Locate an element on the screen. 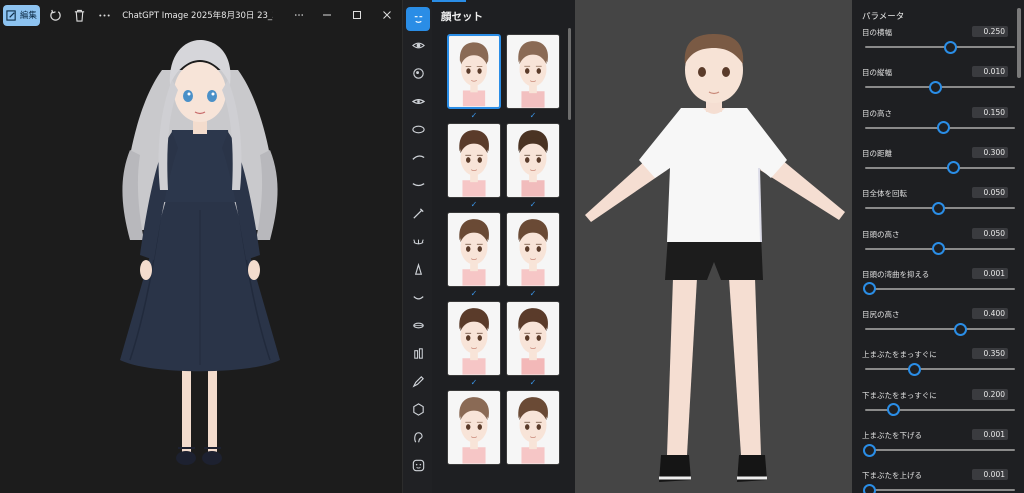 This screenshot has width=1024, height=493. parameter-label: 目の距離 is located at coordinates (877, 153).